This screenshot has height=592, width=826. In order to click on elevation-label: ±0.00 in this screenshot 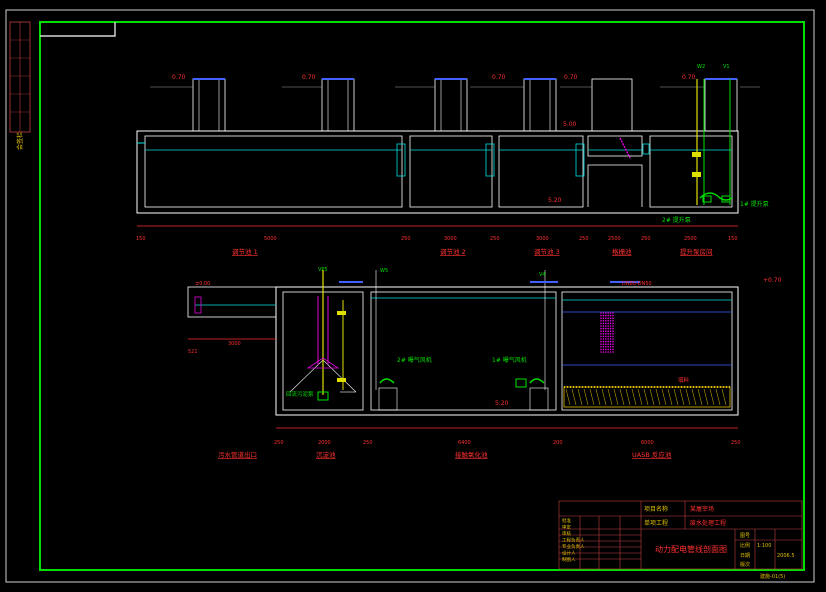, I will do `click(202, 284)`.